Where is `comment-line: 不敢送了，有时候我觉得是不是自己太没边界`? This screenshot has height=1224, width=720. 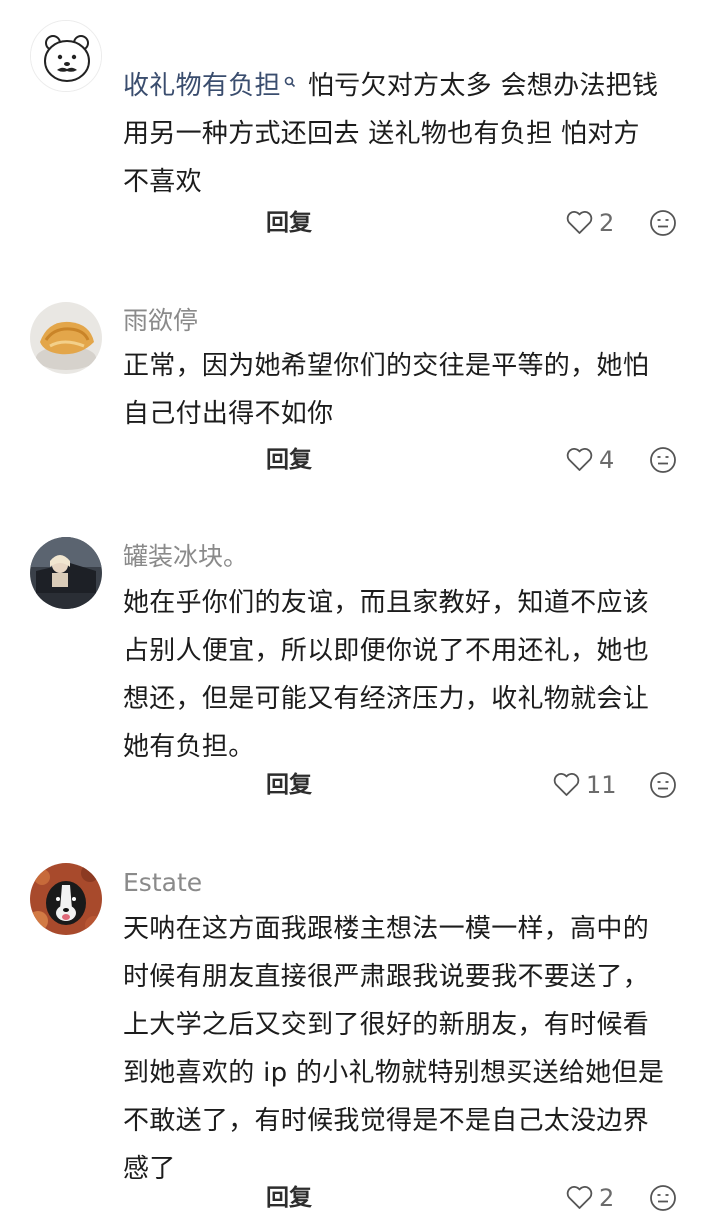 comment-line: 不敢送了，有时候我觉得是不是自己太没边界 is located at coordinates (386, 1121).